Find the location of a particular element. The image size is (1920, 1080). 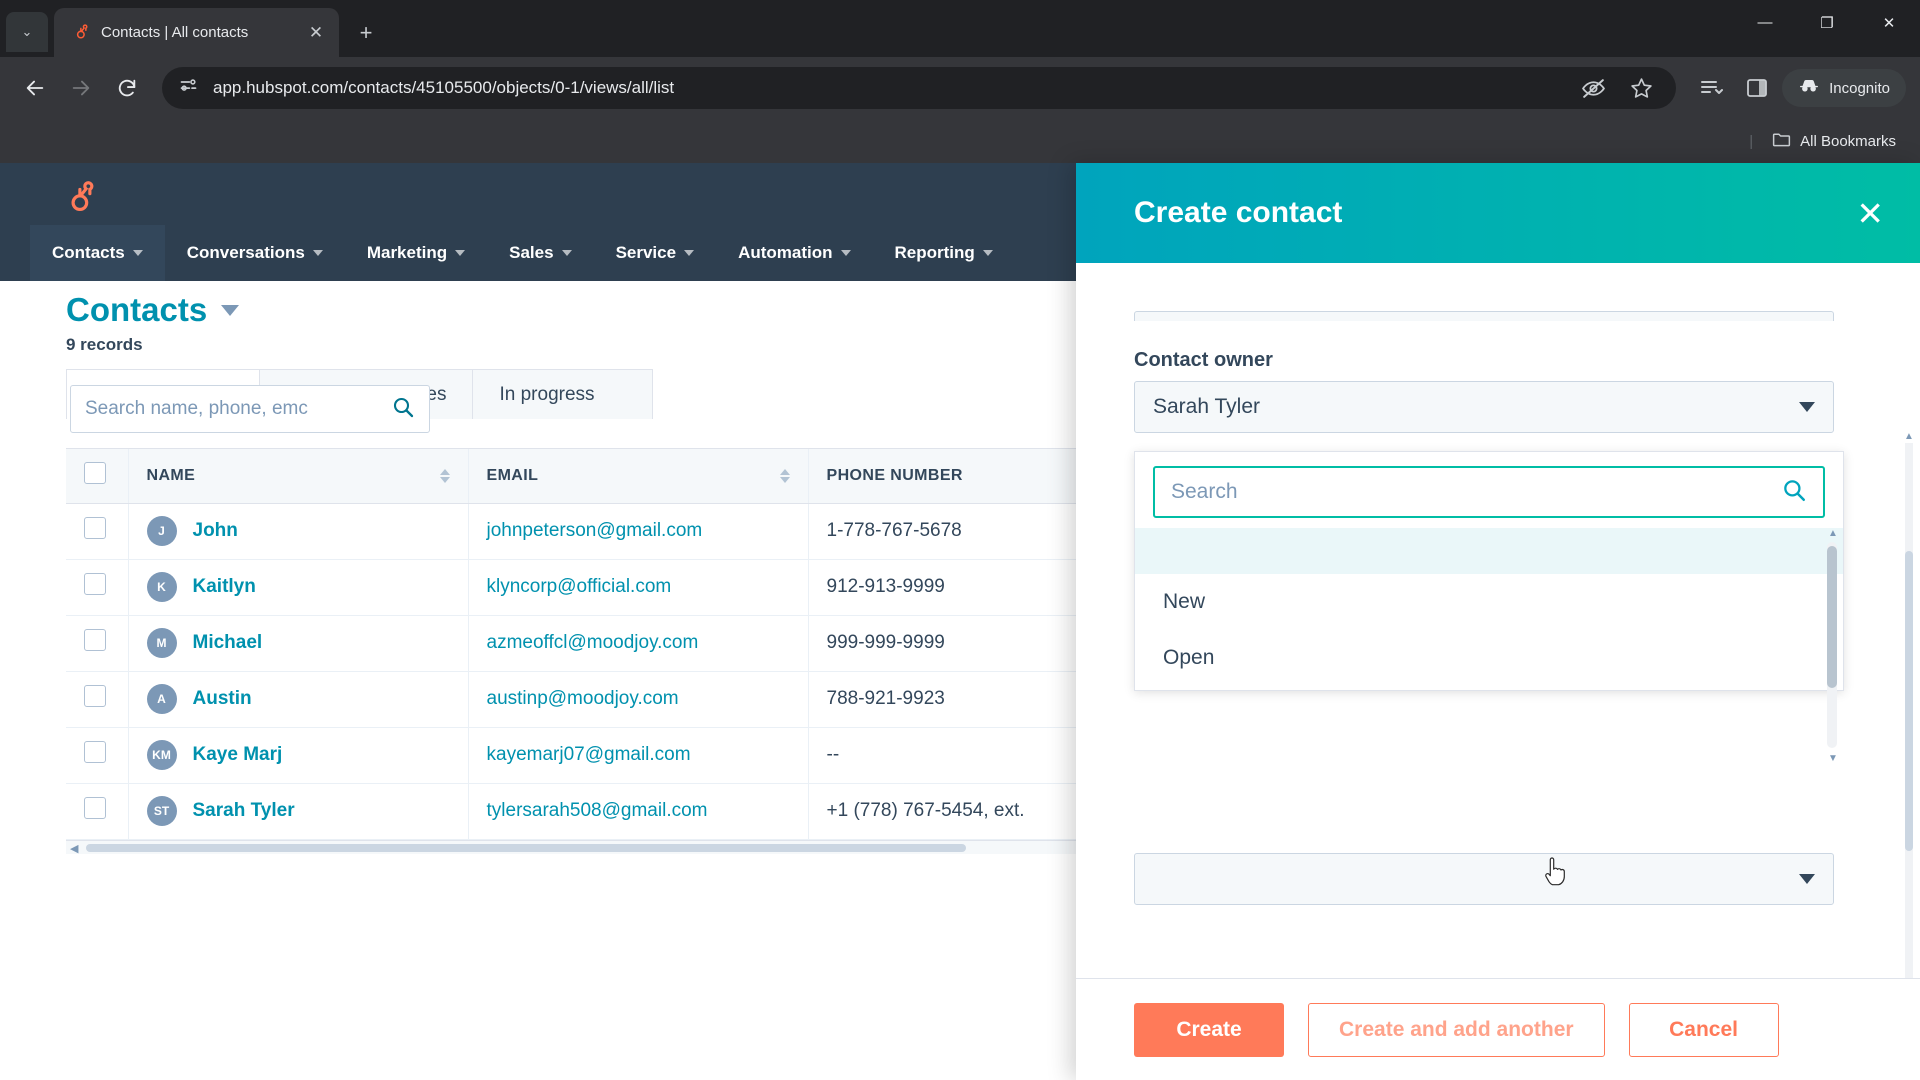

column-header-phone-number: PHONE NUMBER is located at coordinates (952, 476).